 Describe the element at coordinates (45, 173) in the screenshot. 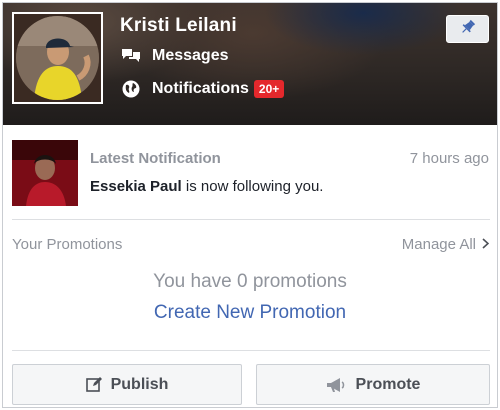

I see `notification-actor-avatar` at that location.